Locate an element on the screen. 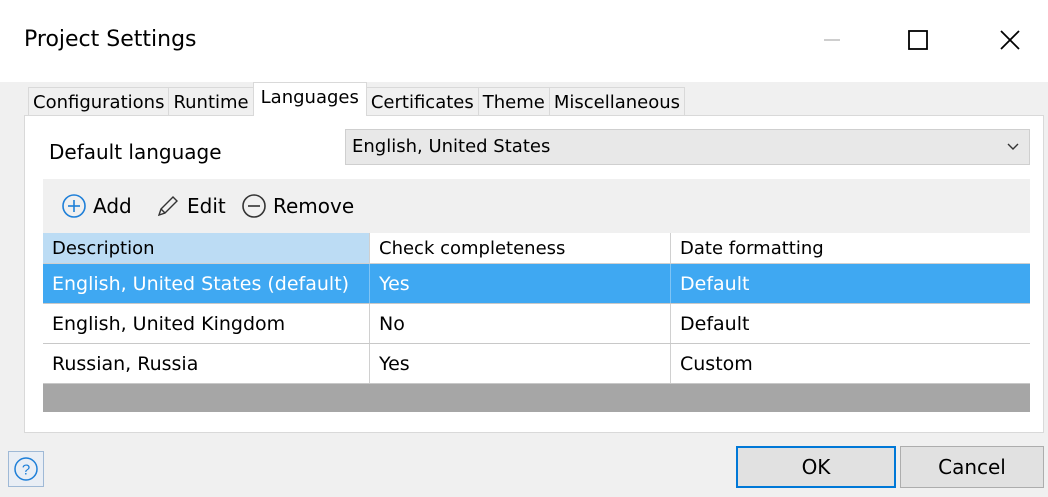 This screenshot has height=497, width=1048. cell-check-completeness: No is located at coordinates (520, 323).